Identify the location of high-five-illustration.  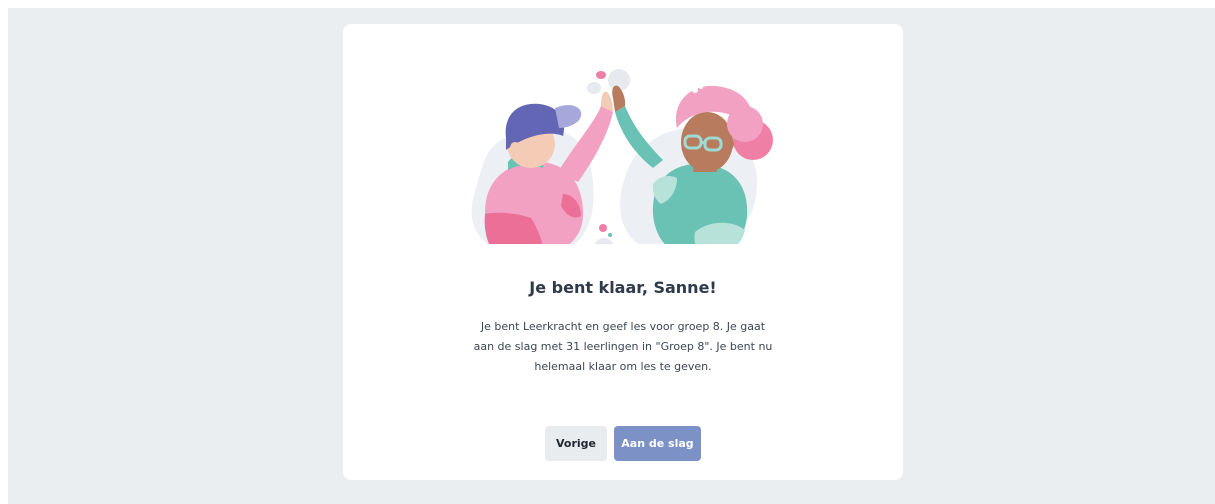
(622, 156).